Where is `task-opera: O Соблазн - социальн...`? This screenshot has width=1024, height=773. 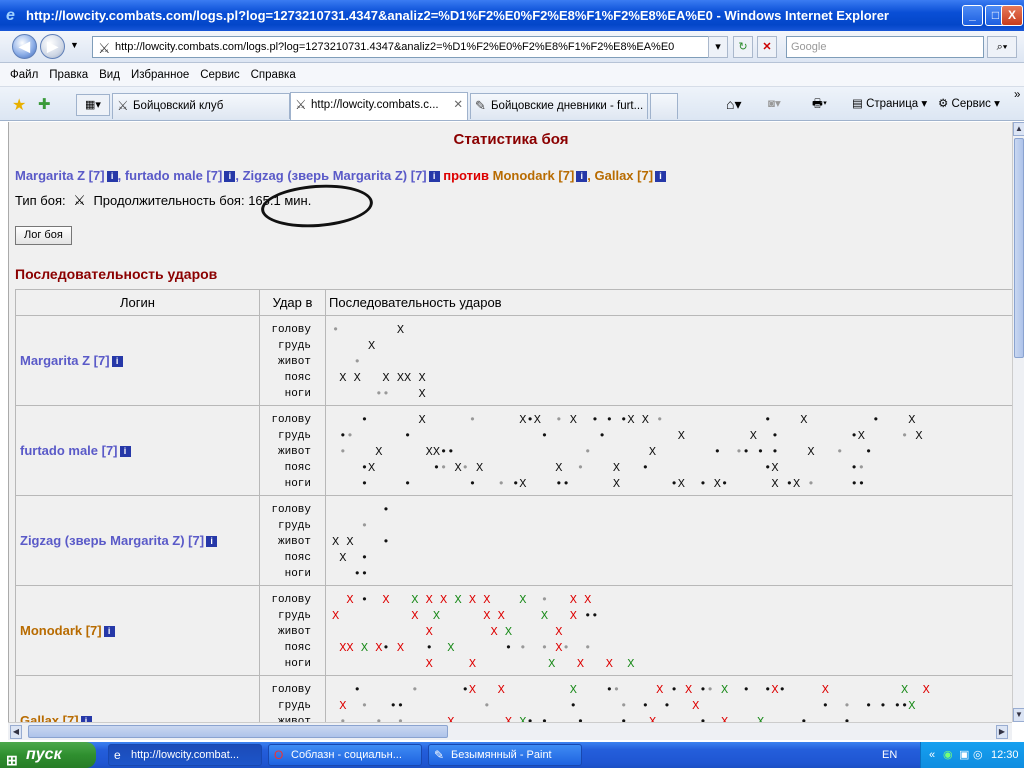
task-opera: O Соблазн - социальн... is located at coordinates (345, 755).